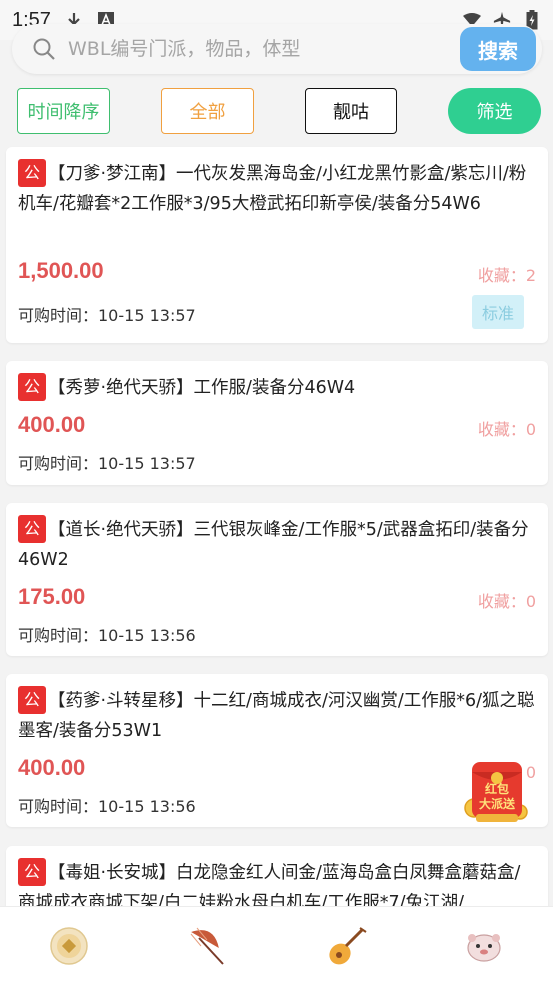 This screenshot has width=553, height=984. I want to click on listing-favorites: 收藏：2, so click(506, 275).